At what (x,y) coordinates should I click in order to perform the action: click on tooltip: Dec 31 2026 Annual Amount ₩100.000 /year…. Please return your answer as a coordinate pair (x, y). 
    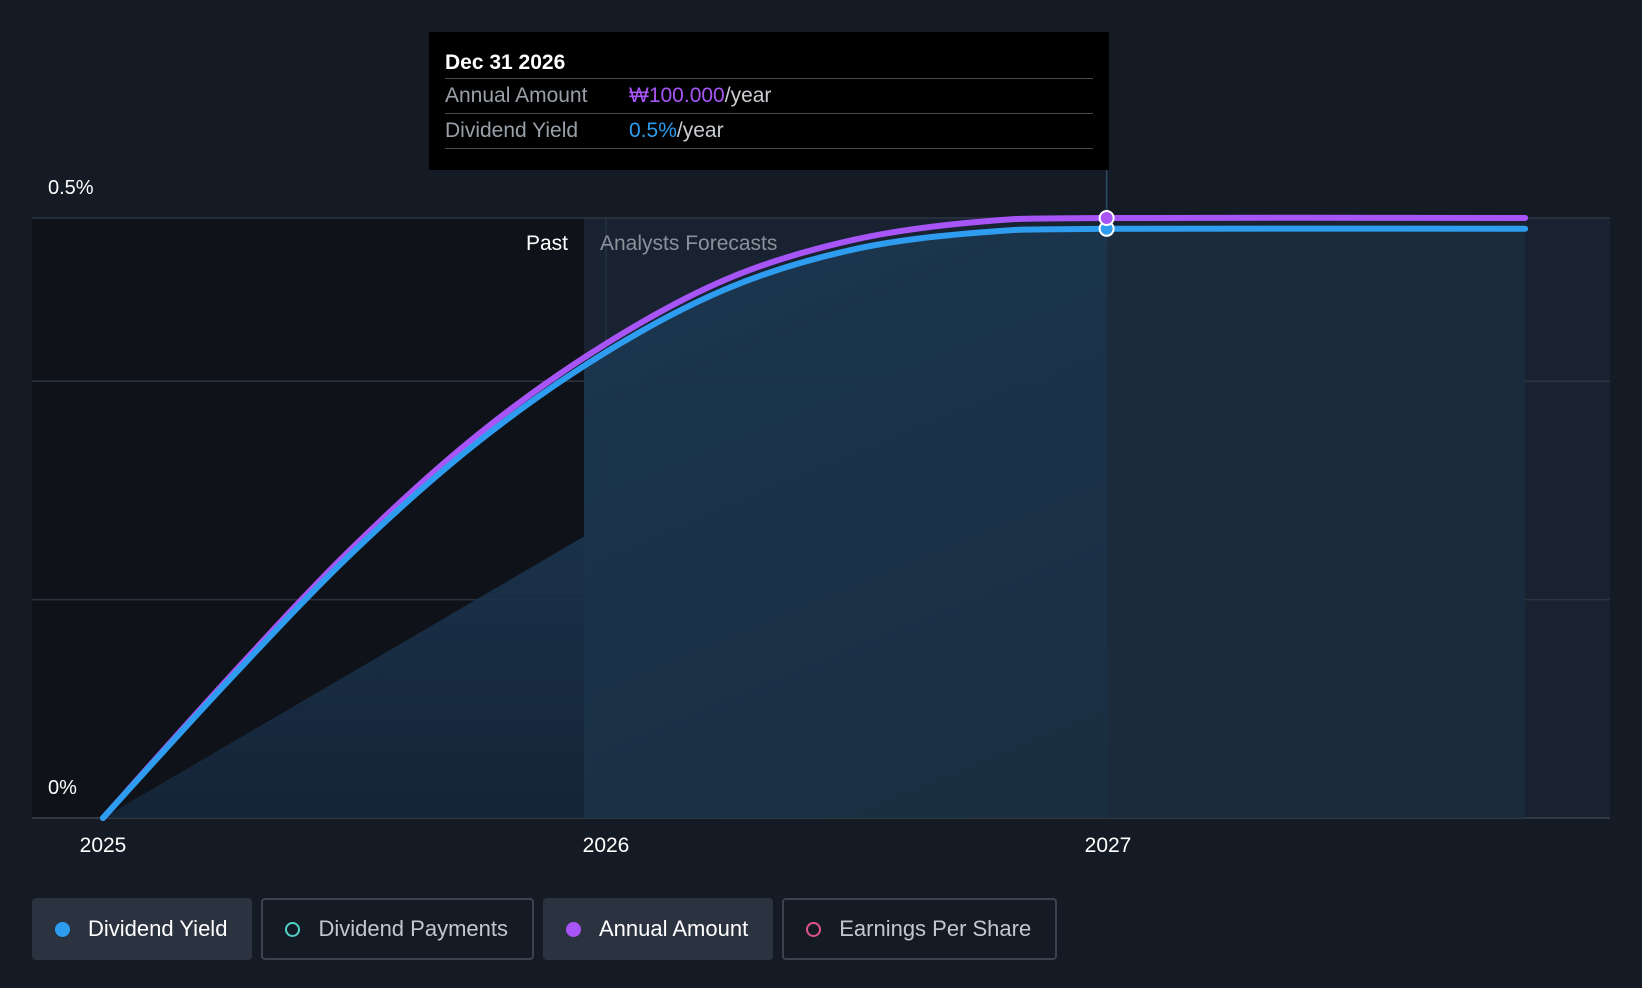
    Looking at the image, I should click on (769, 101).